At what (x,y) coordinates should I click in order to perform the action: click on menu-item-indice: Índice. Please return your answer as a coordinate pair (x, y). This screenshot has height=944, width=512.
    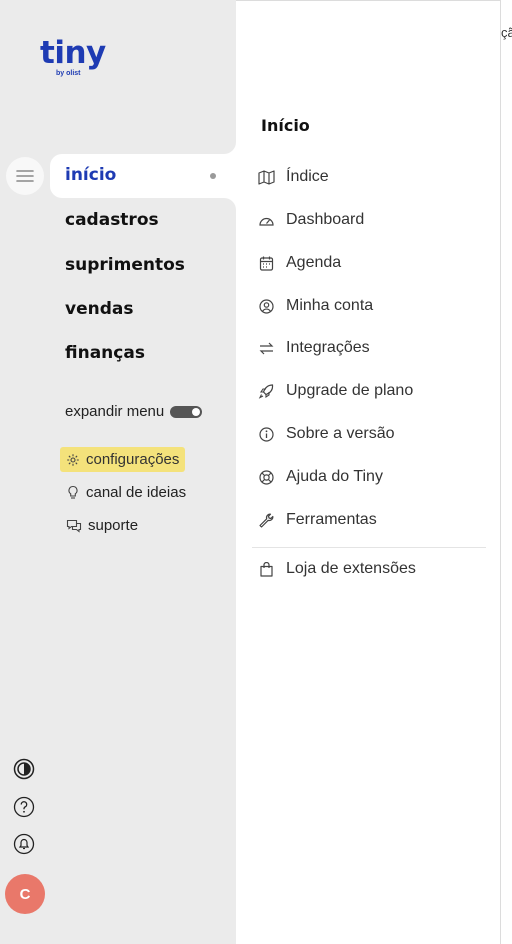
    Looking at the image, I should click on (293, 177).